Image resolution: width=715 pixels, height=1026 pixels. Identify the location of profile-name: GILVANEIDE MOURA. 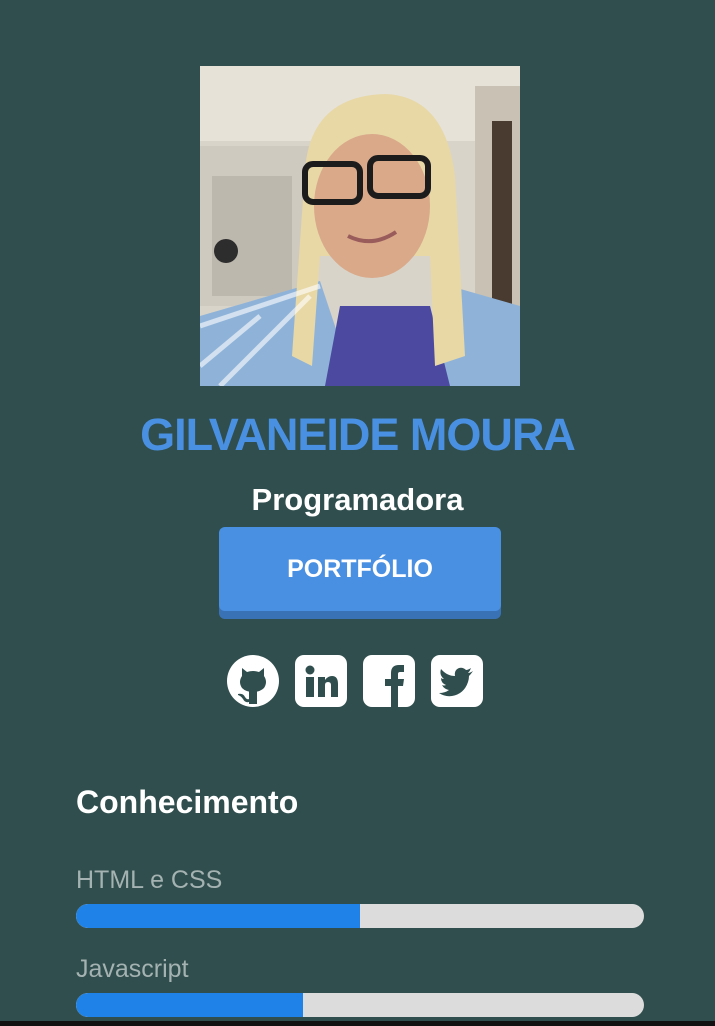
(358, 434).